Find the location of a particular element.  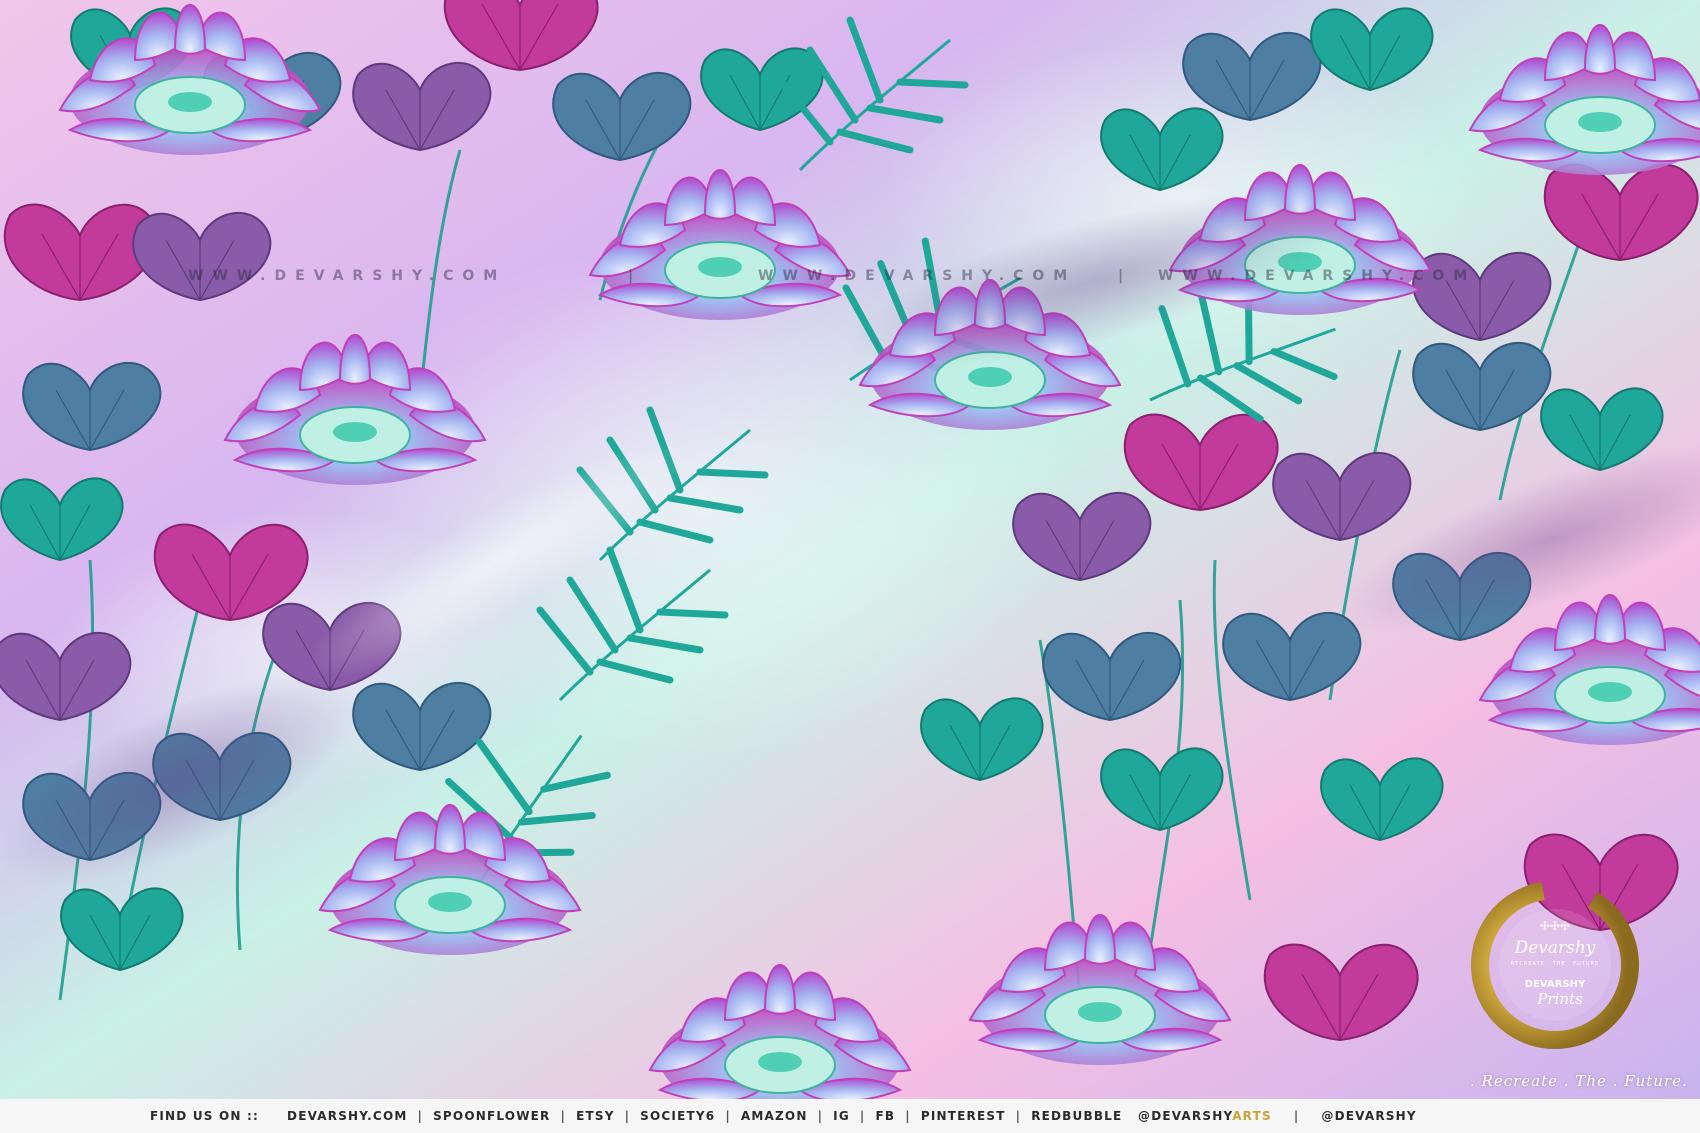

footer-link-devarshy: DEVARSHY.COM is located at coordinates (347, 1116).